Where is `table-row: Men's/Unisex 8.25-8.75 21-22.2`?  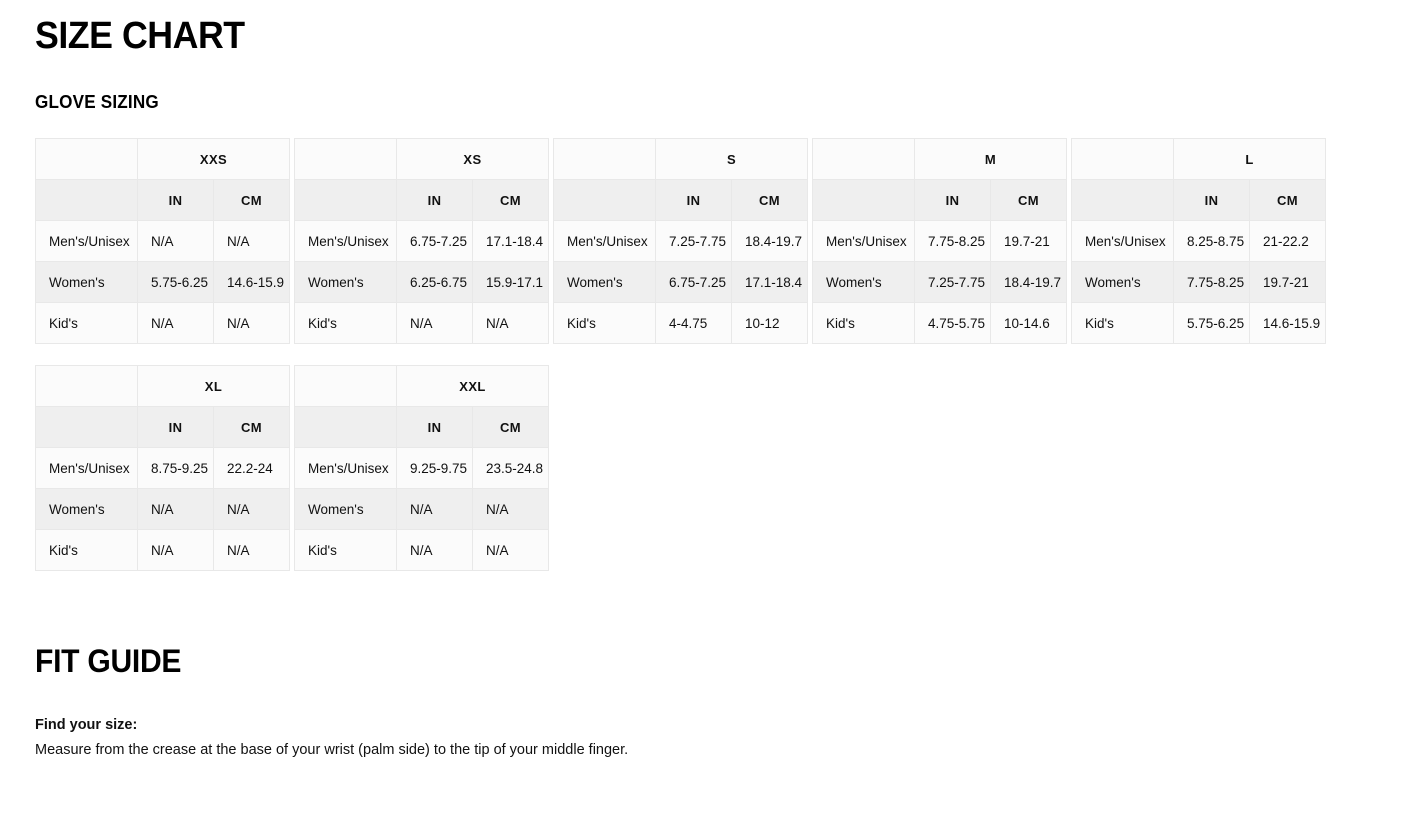 table-row: Men's/Unisex 8.25-8.75 21-22.2 is located at coordinates (1199, 241).